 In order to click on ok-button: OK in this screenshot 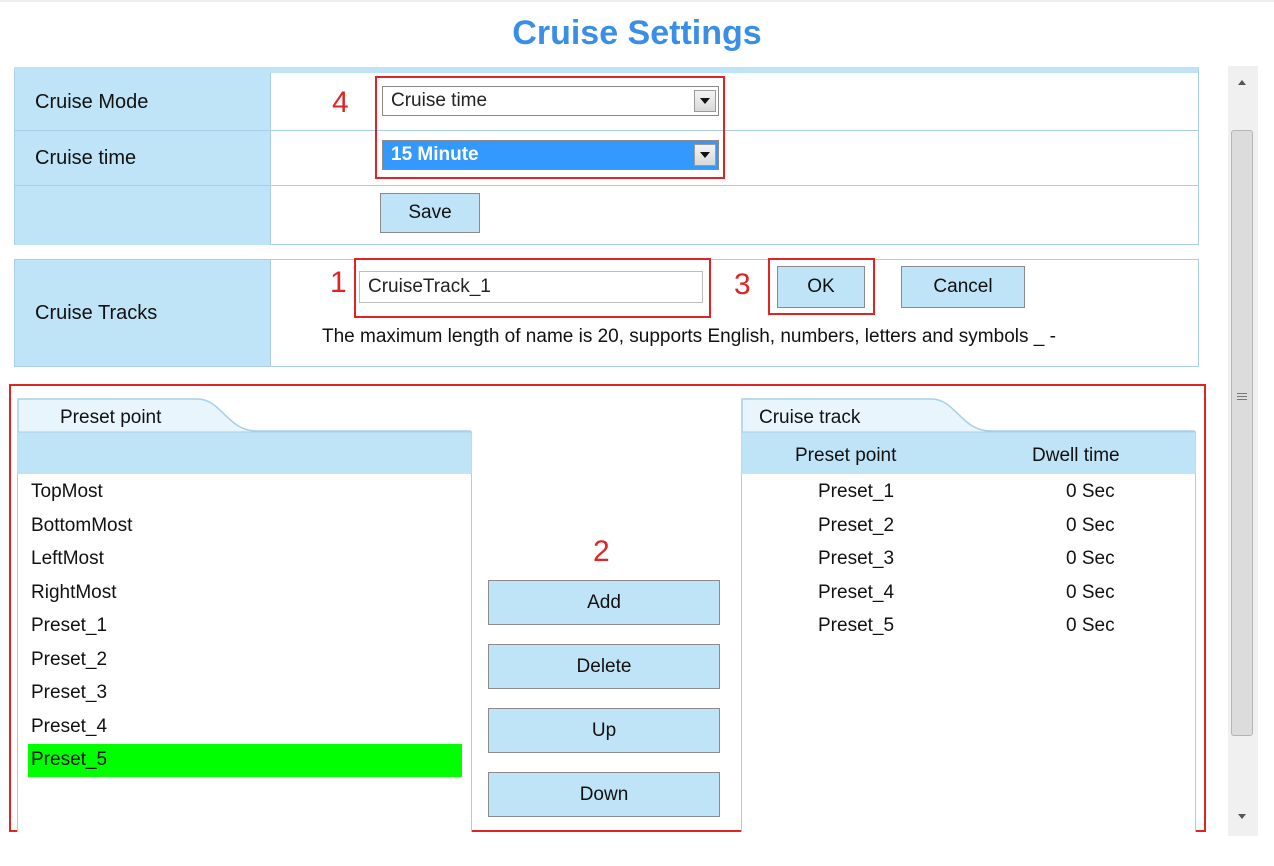, I will do `click(821, 287)`.